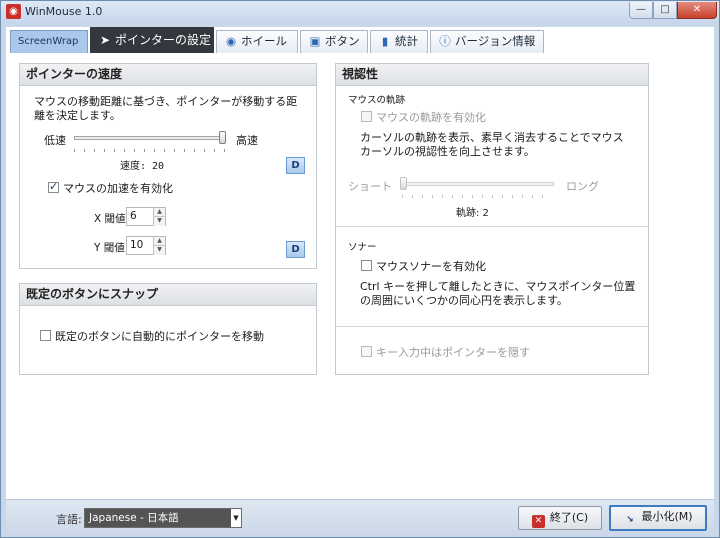  What do you see at coordinates (453, 352) in the screenshot?
I see `hide-pointer-label: キー入力中はポインターを隠す` at bounding box center [453, 352].